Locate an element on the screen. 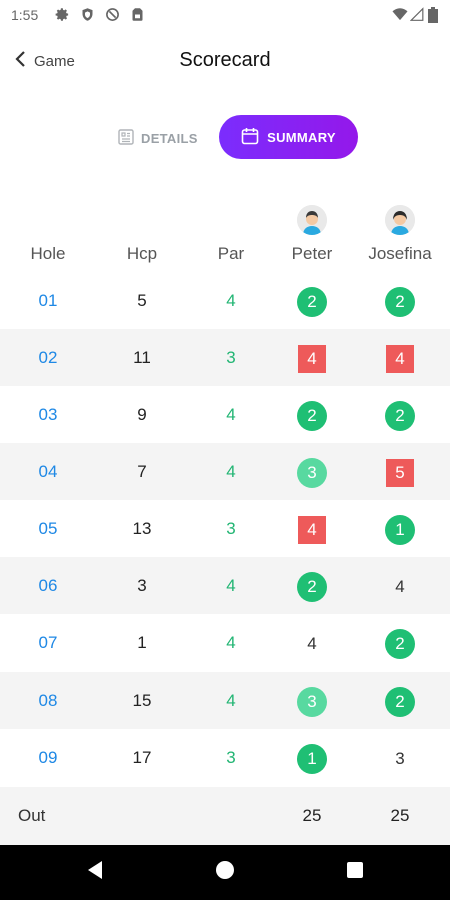  status-time: 1:55 is located at coordinates (25, 15).